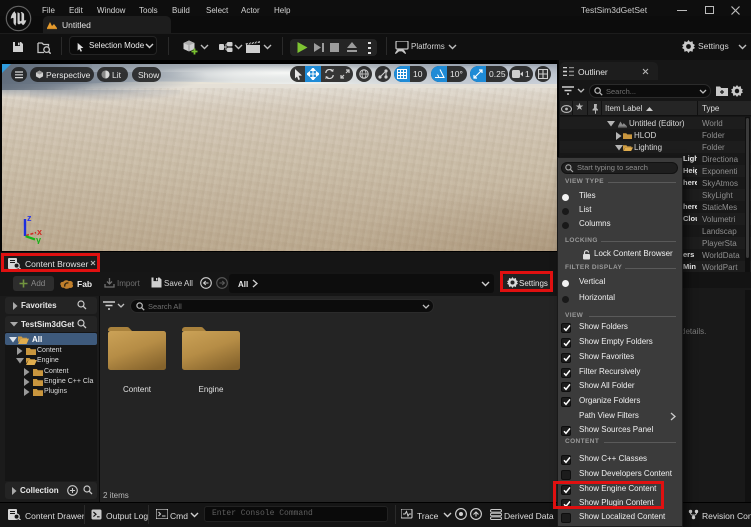 The width and height of the screenshot is (751, 527). What do you see at coordinates (29, 218) in the screenshot?
I see `svg-text: z` at bounding box center [29, 218].